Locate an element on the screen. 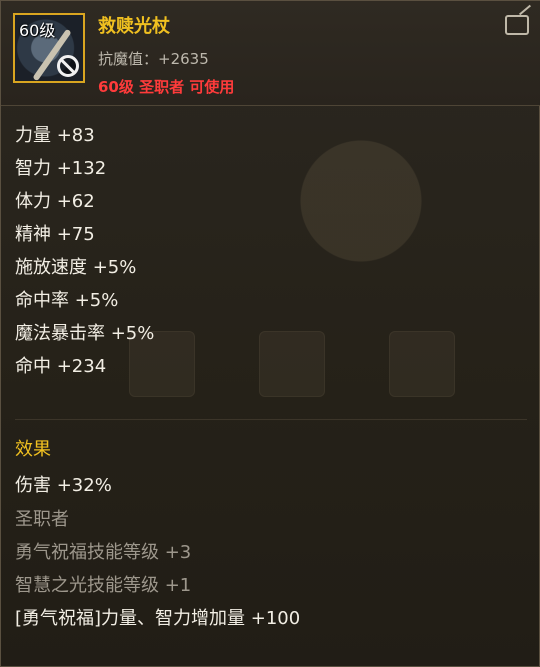 This screenshot has height=667, width=540. effects-title: 效果 is located at coordinates (33, 449).